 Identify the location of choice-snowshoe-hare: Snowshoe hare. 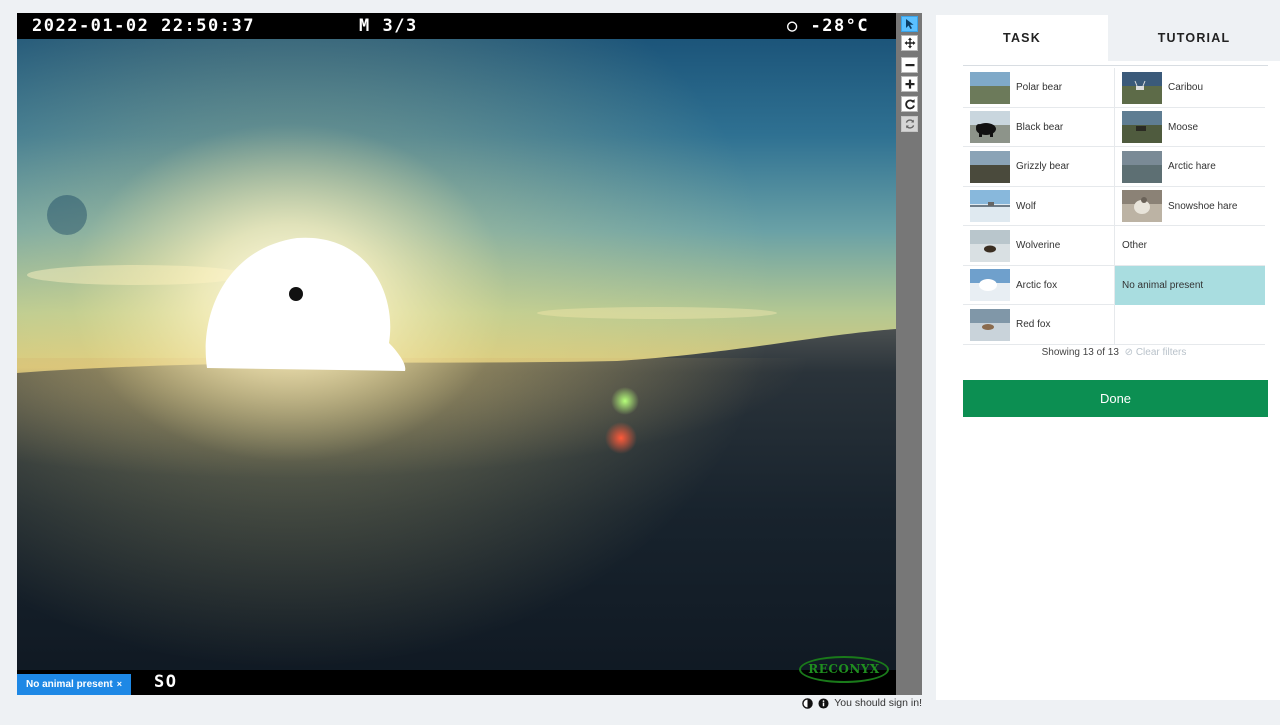
(1189, 206).